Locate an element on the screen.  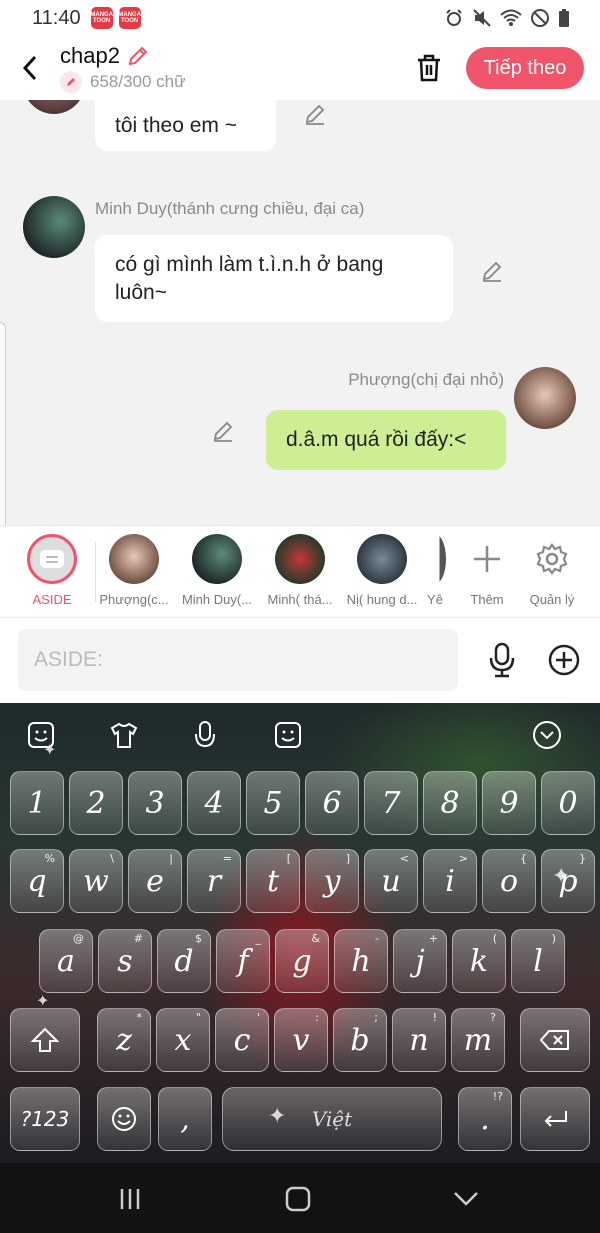
home-button is located at coordinates (298, 1199).